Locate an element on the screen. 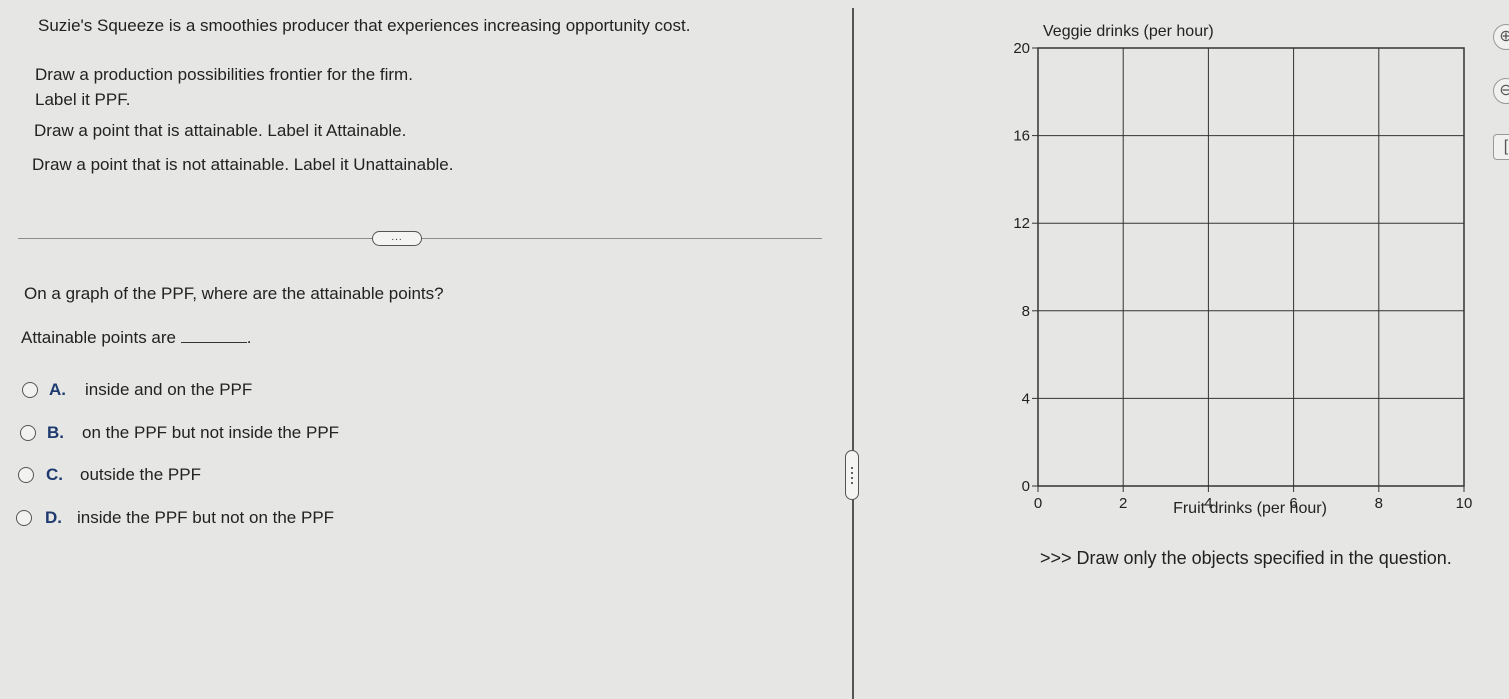  x-tick-label: 8 is located at coordinates (1379, 503).